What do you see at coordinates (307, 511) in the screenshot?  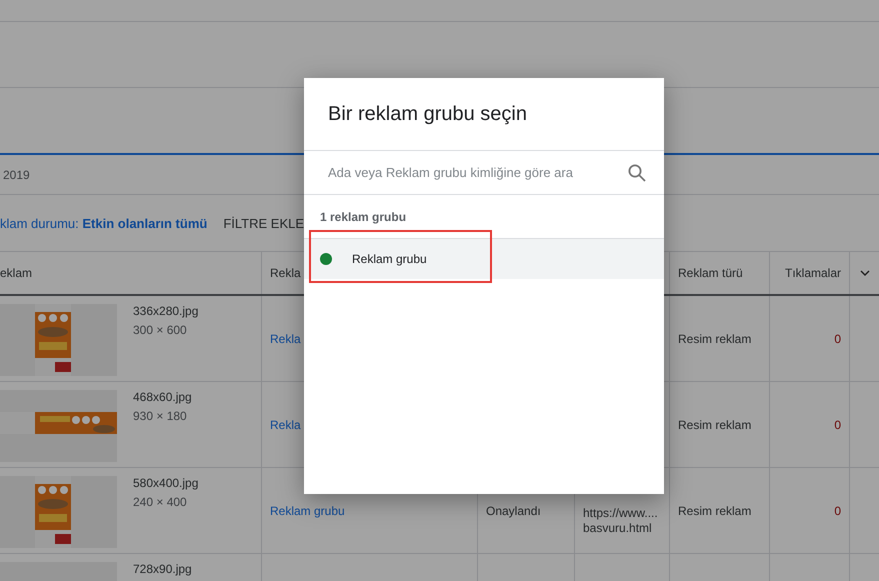 I see `ad-group-link: Reklam grubu` at bounding box center [307, 511].